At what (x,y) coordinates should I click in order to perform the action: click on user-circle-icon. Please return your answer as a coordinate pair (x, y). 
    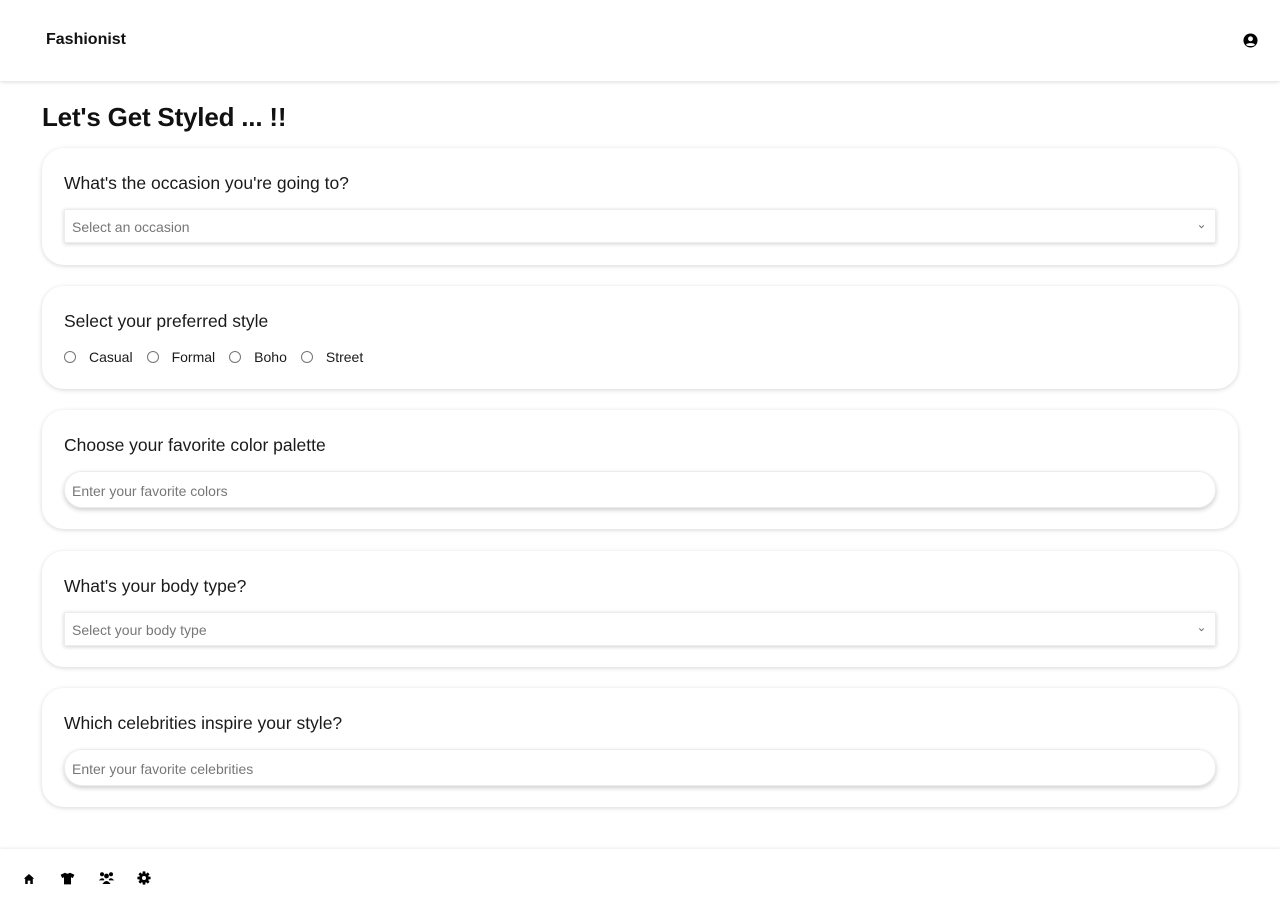
    Looking at the image, I should click on (1250, 40).